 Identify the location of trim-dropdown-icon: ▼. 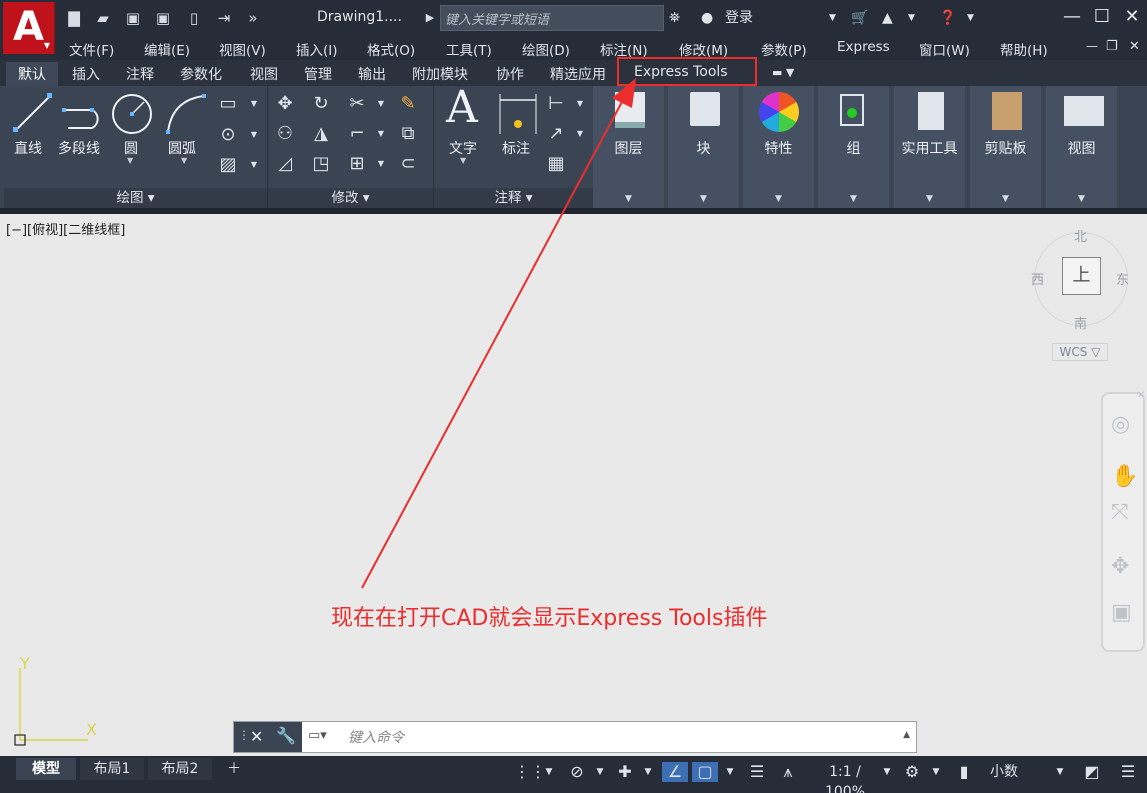
(381, 104).